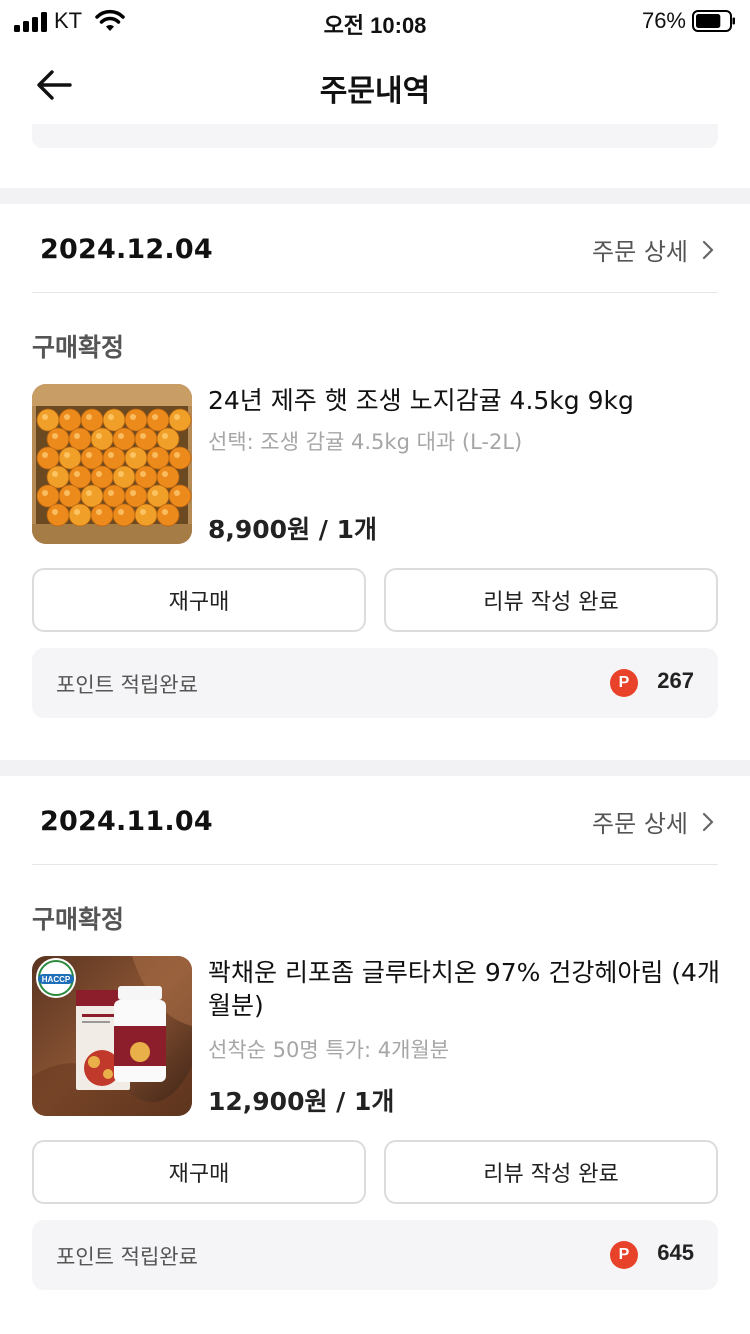 The width and height of the screenshot is (750, 1334). I want to click on battery-percent: 76%, so click(663, 20).